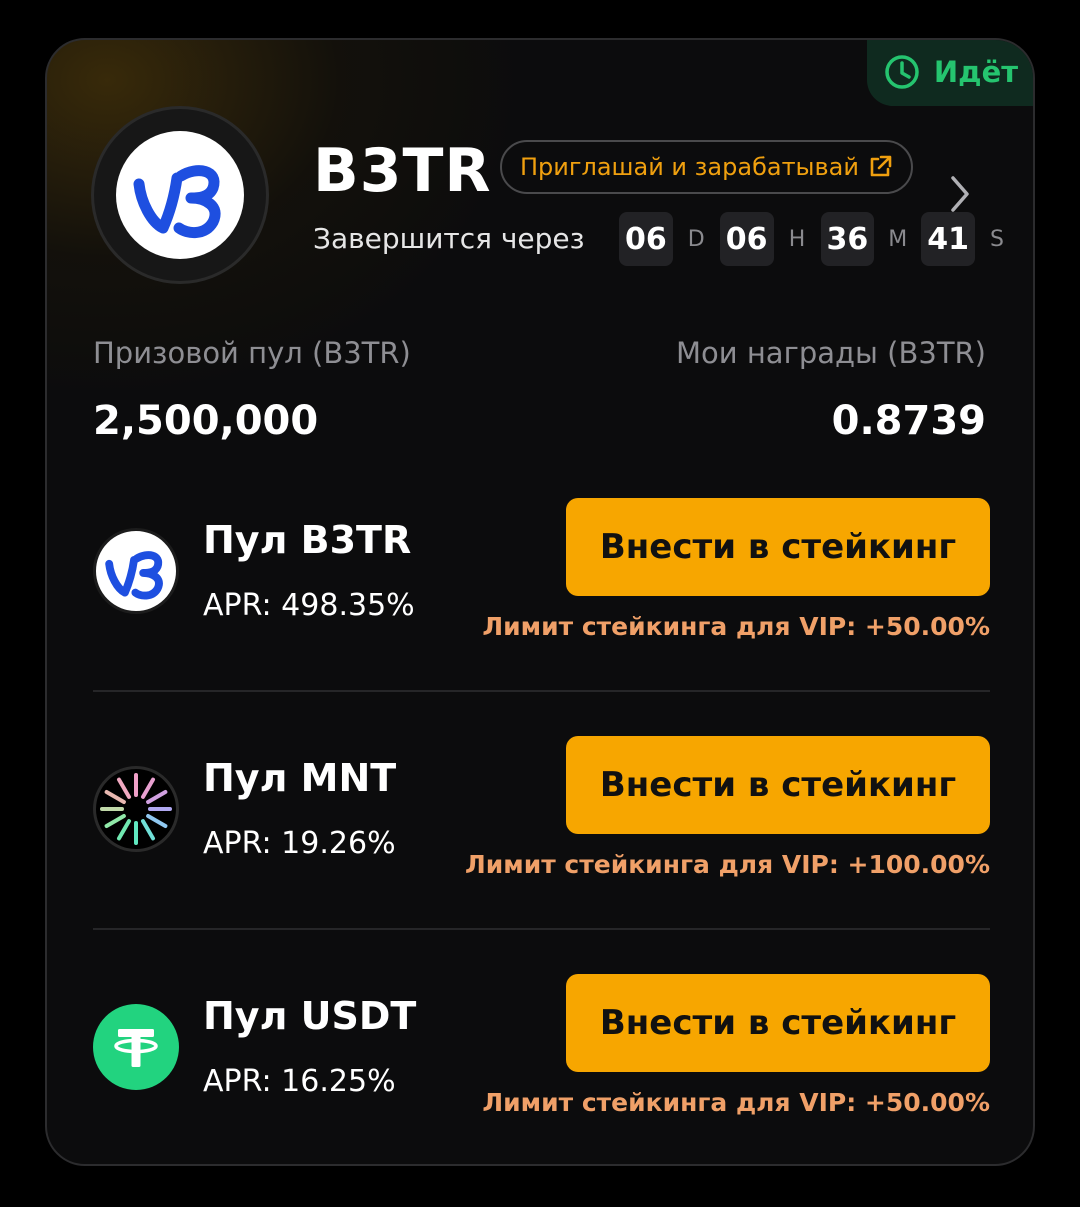 The image size is (1080, 1207). I want to click on prize-pool-value: 2,500,000, so click(206, 421).